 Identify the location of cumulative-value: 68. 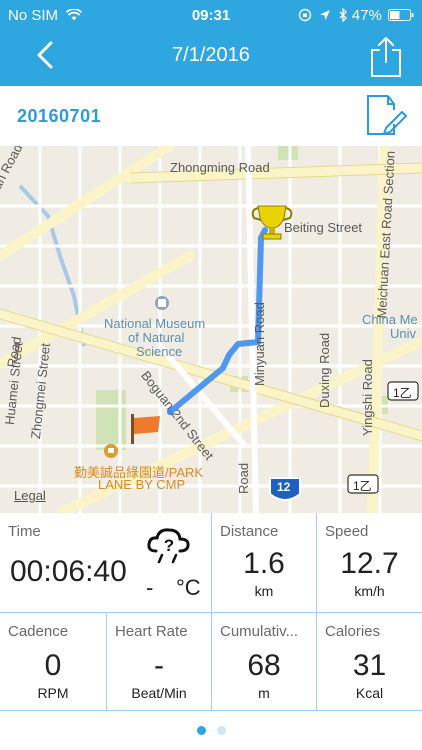
(264, 665).